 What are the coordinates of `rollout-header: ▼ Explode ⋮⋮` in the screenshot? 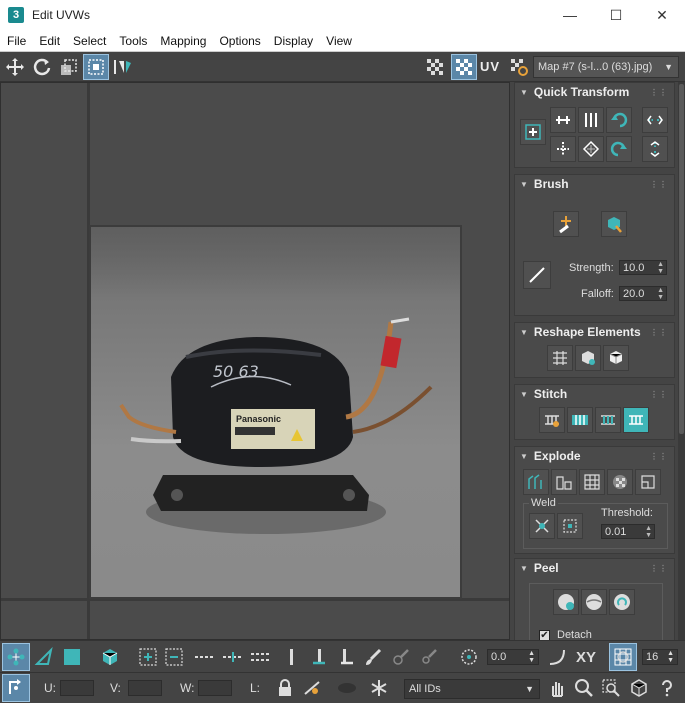 It's located at (594, 456).